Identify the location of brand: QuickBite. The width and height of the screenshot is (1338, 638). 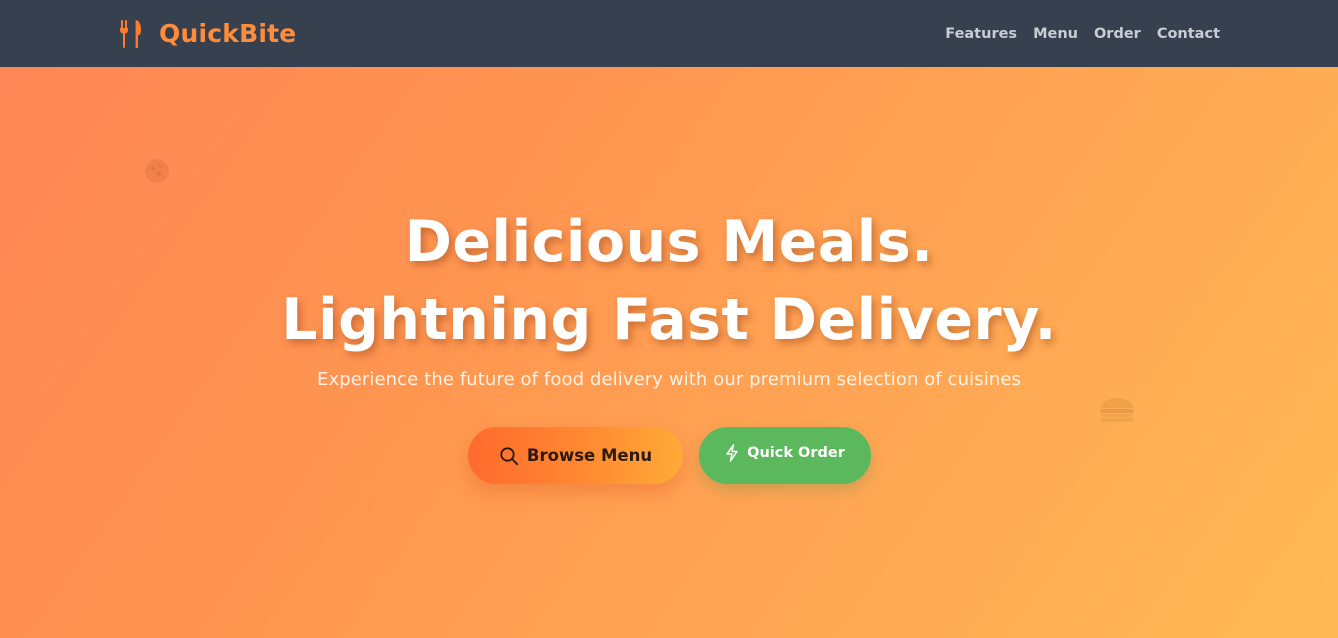
(207, 34).